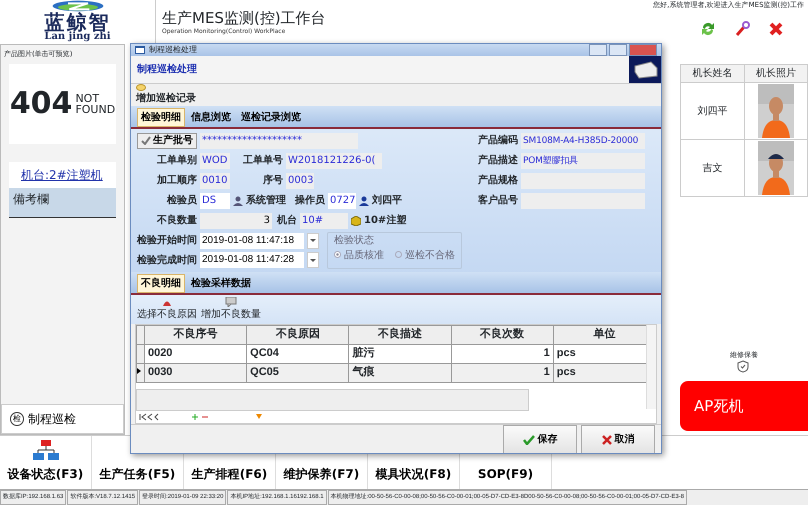  What do you see at coordinates (62, 203) in the screenshot?
I see `remarks-field: 備考欄` at bounding box center [62, 203].